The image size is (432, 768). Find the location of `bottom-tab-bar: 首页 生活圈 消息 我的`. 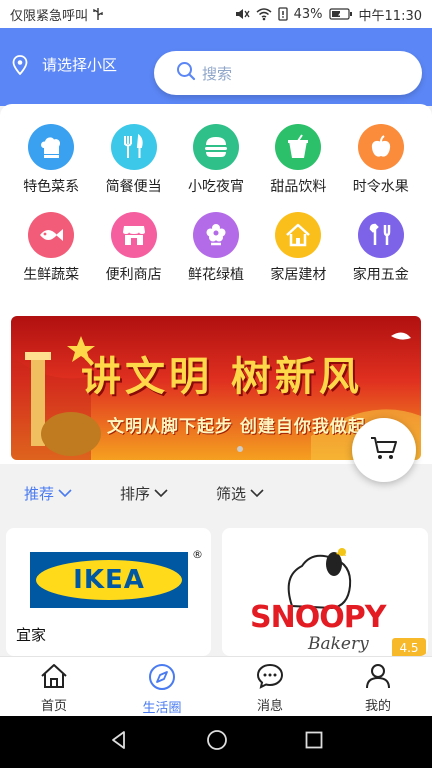

bottom-tab-bar: 首页 生活圈 消息 我的 is located at coordinates (216, 686).